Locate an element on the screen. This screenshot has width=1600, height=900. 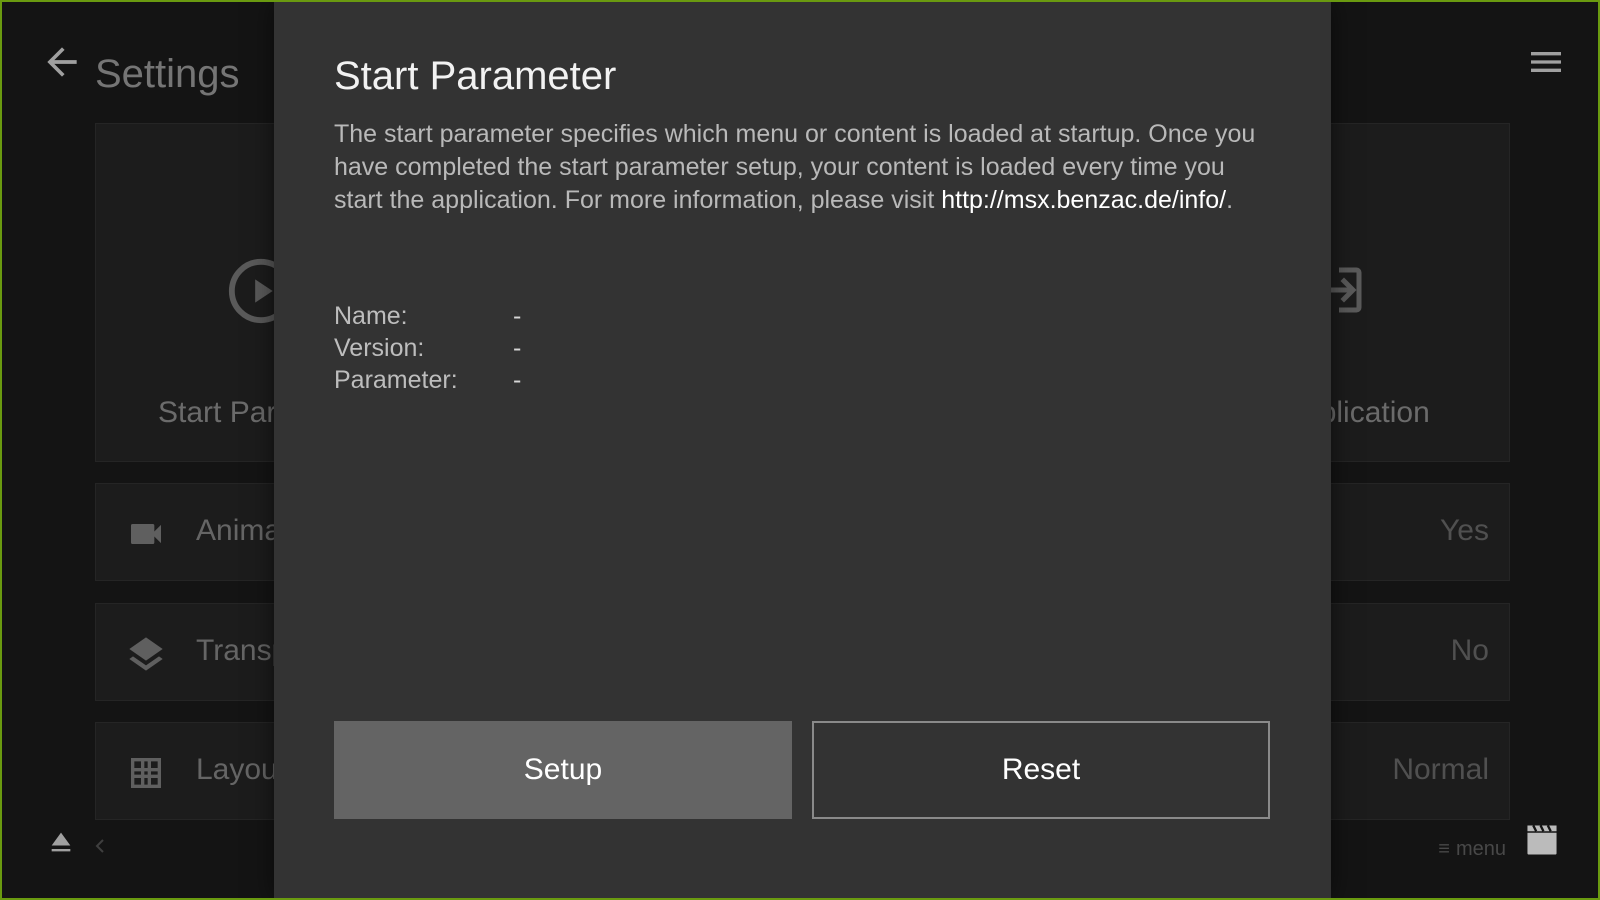
reset-button: Reset is located at coordinates (1041, 770).